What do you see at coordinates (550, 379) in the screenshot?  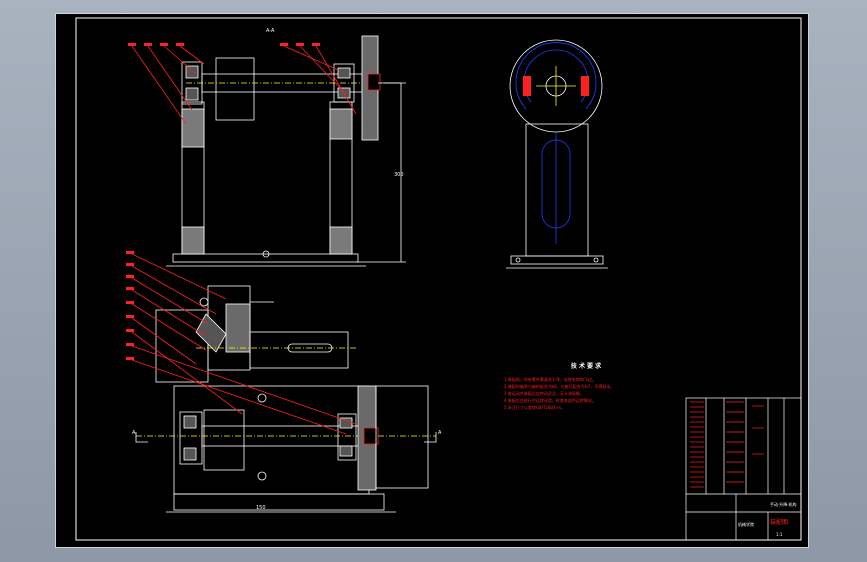 I see `tech-req-item-1: 1.装配前，所有零件需清洗干净，去除毛刺和飞边。` at bounding box center [550, 379].